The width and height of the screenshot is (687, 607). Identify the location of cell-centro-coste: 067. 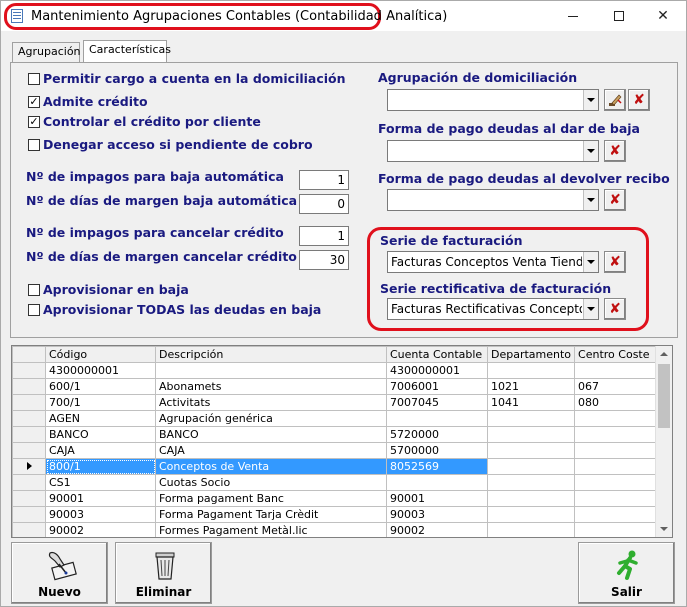
(620, 386).